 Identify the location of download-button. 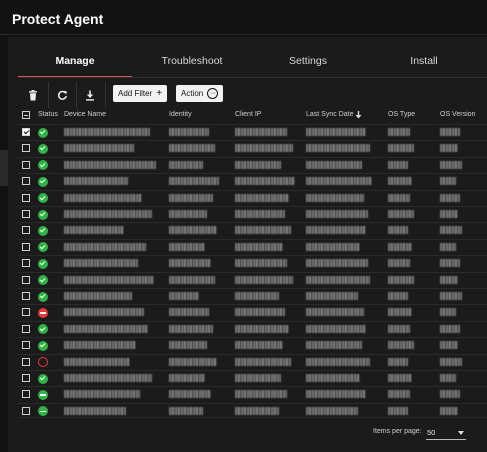
(90, 95).